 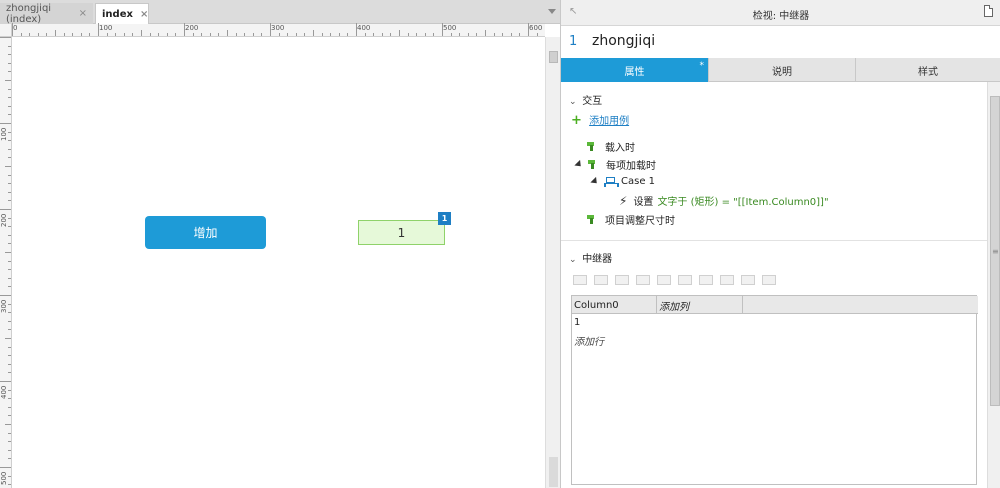 What do you see at coordinates (585, 99) in the screenshot?
I see `interaction-section-header: ⌄ 交互` at bounding box center [585, 99].